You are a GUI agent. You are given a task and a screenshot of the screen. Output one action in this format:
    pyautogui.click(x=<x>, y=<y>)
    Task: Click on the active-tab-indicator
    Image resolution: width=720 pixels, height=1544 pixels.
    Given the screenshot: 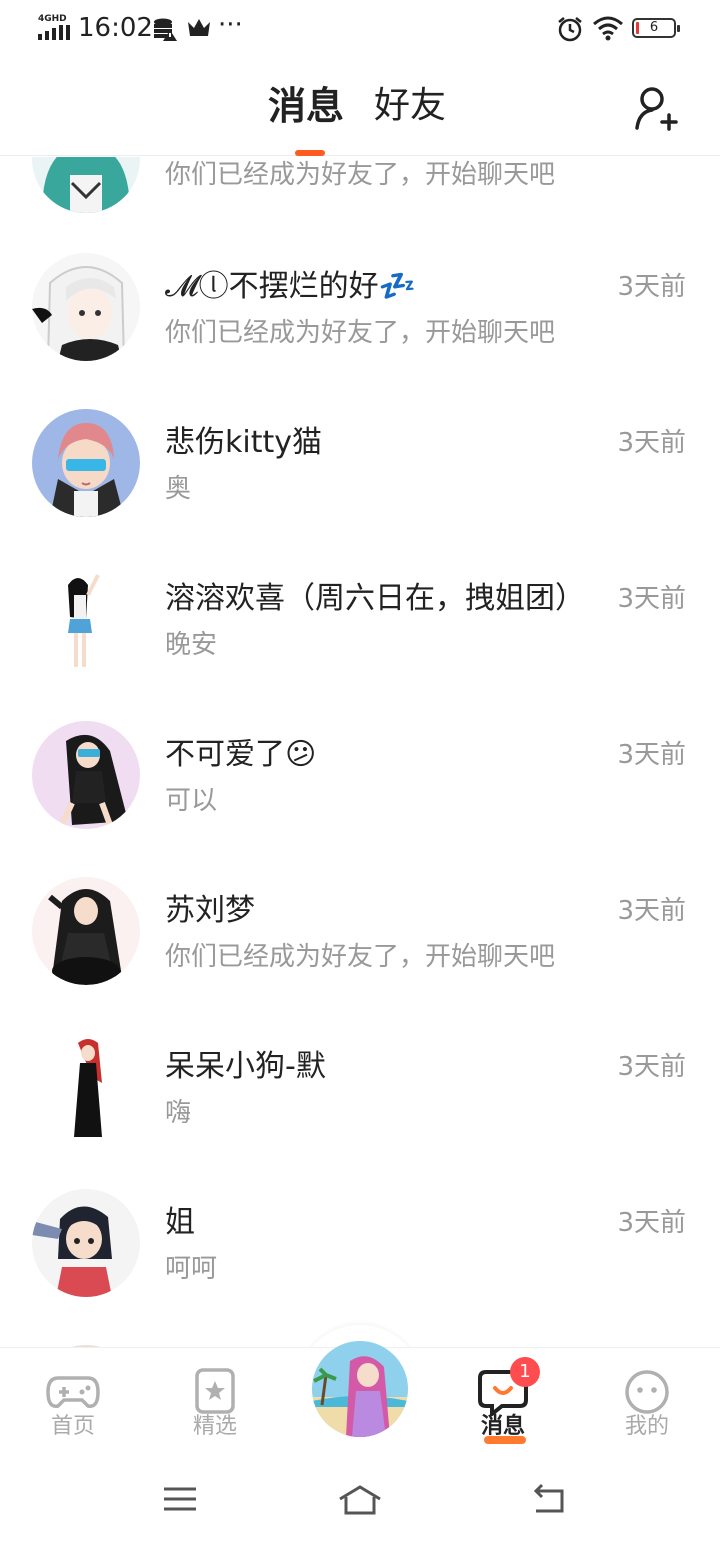 What is the action you would take?
    pyautogui.click(x=310, y=153)
    